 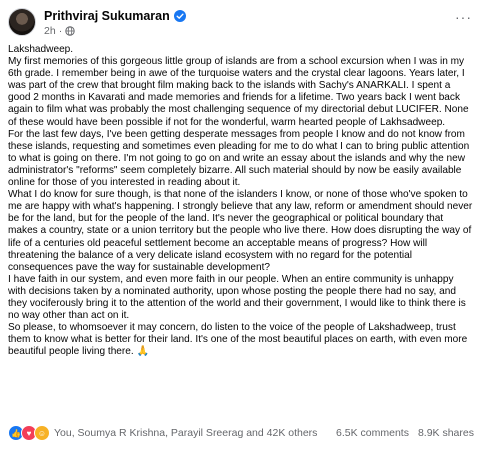 I want to click on more-options-icon: ···, so click(x=463, y=17).